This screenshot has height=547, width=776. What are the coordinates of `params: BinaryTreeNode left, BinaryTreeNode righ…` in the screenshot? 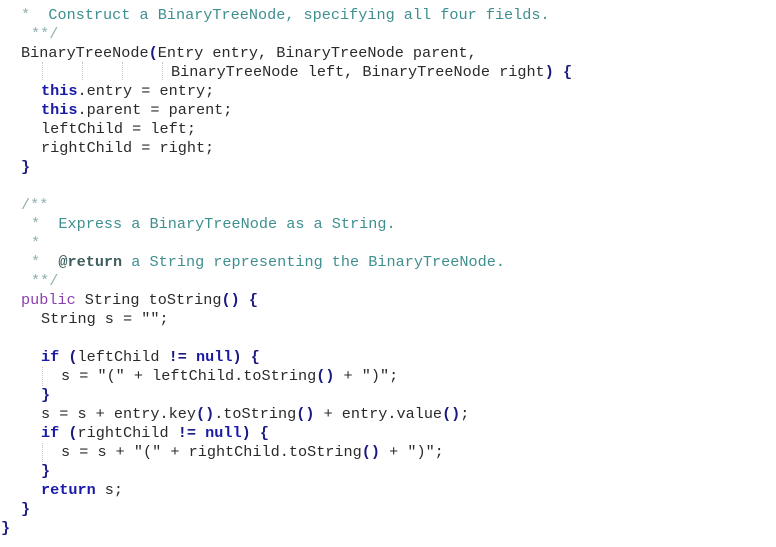 It's located at (358, 72).